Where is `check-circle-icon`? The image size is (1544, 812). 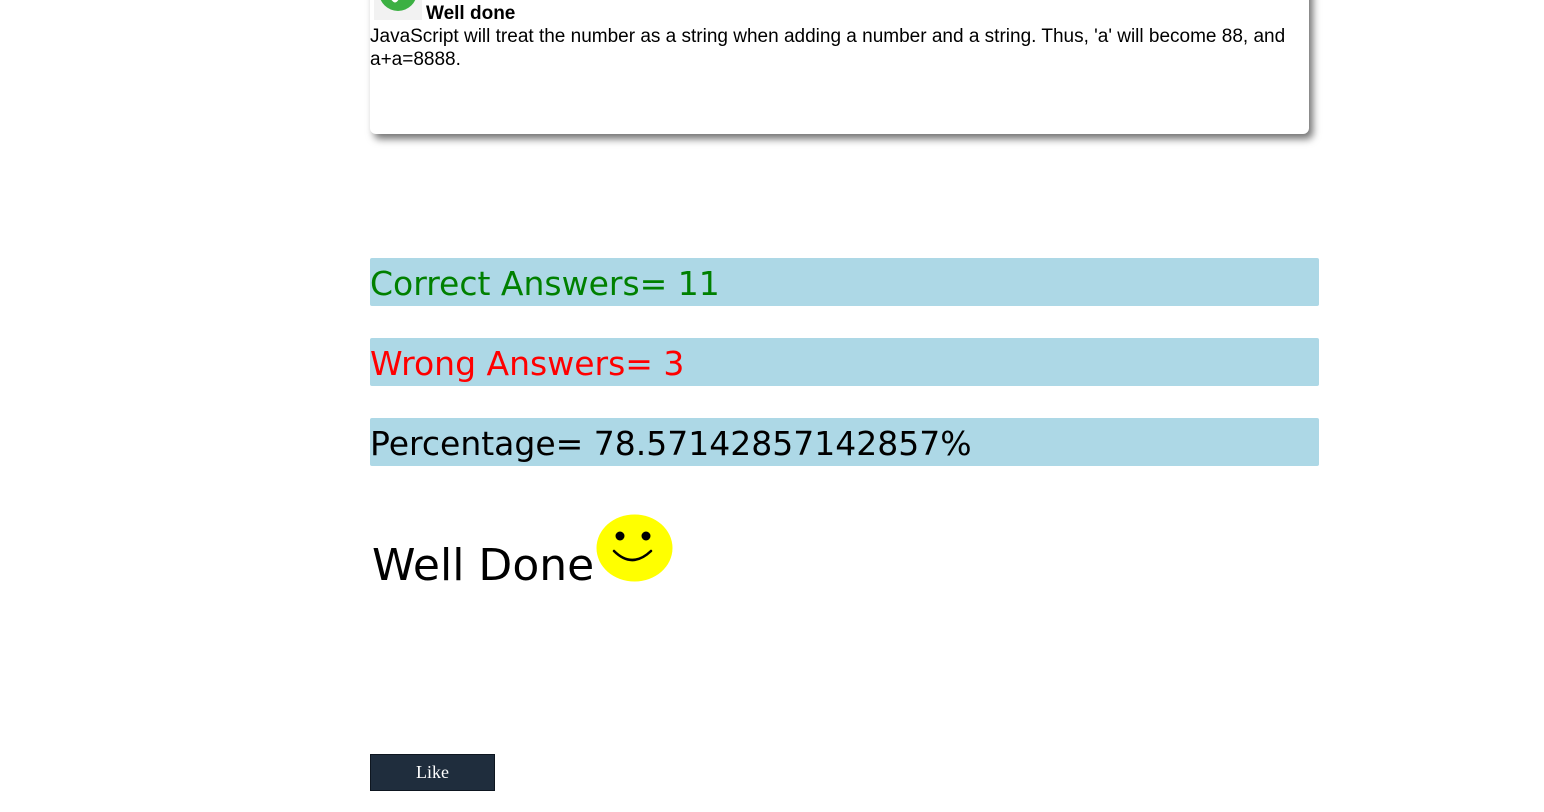 check-circle-icon is located at coordinates (398, 10).